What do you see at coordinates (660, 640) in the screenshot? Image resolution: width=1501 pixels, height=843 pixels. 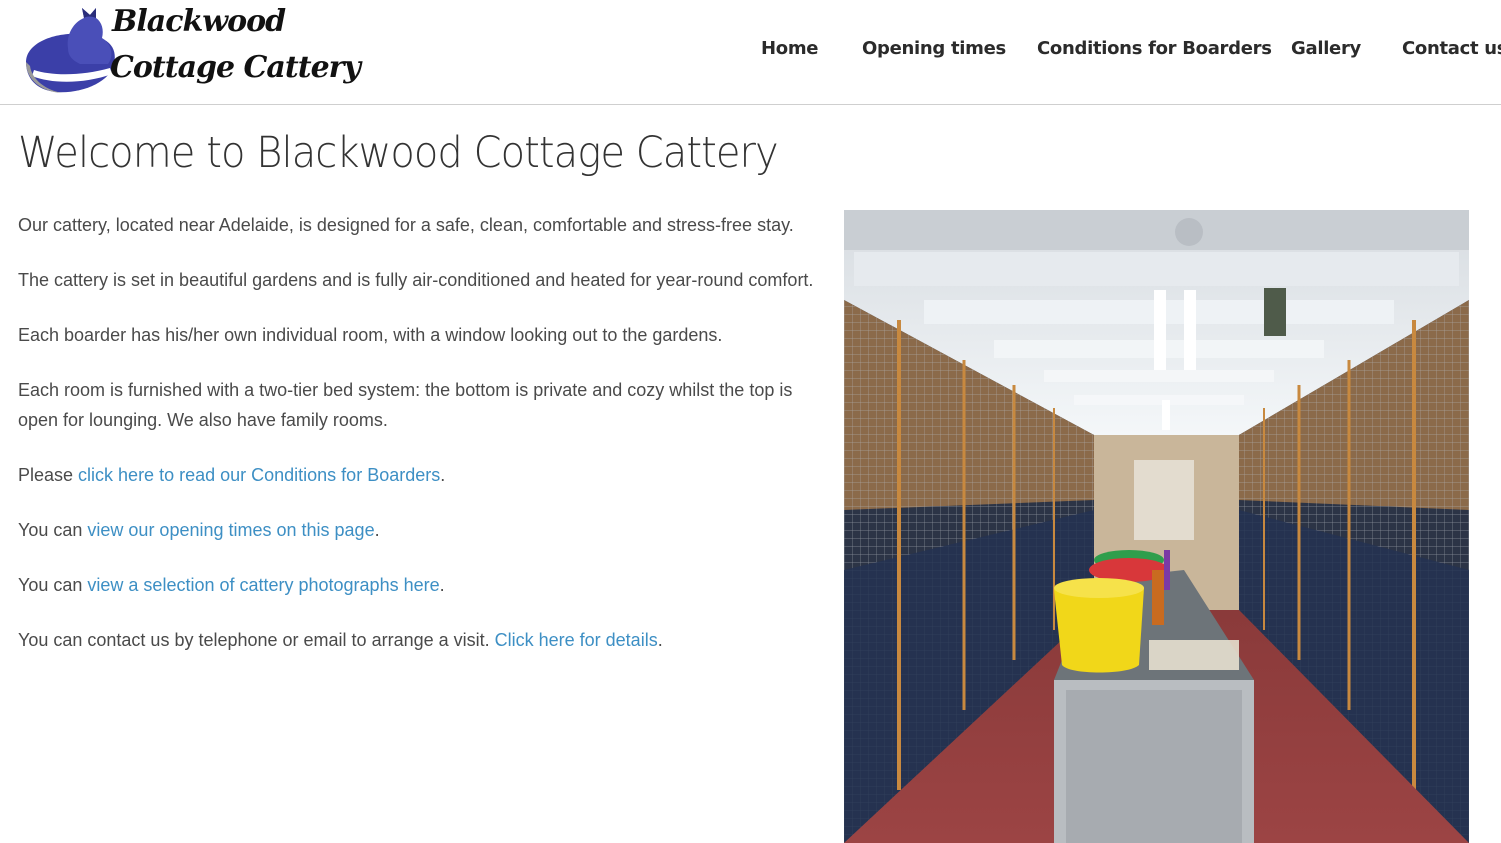 I see `contact-suffix: .` at bounding box center [660, 640].